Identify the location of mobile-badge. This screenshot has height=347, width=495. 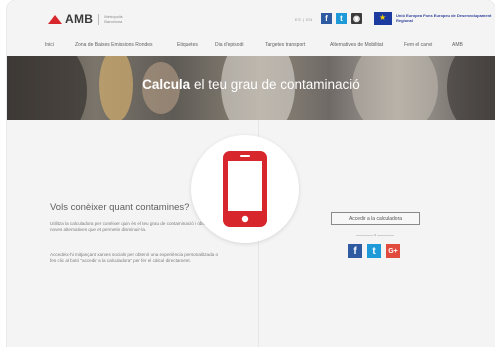
(245, 189).